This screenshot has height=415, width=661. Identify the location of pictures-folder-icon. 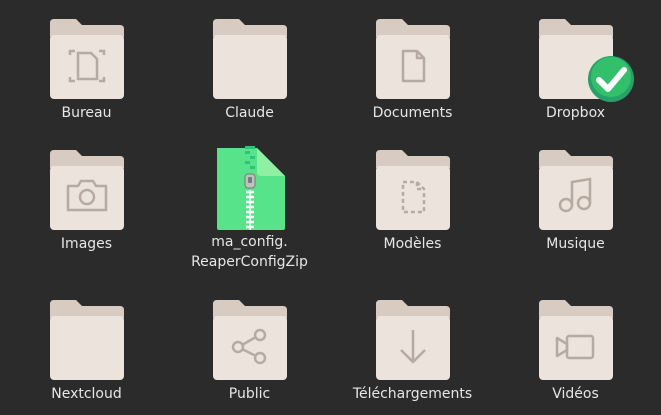
(87, 190).